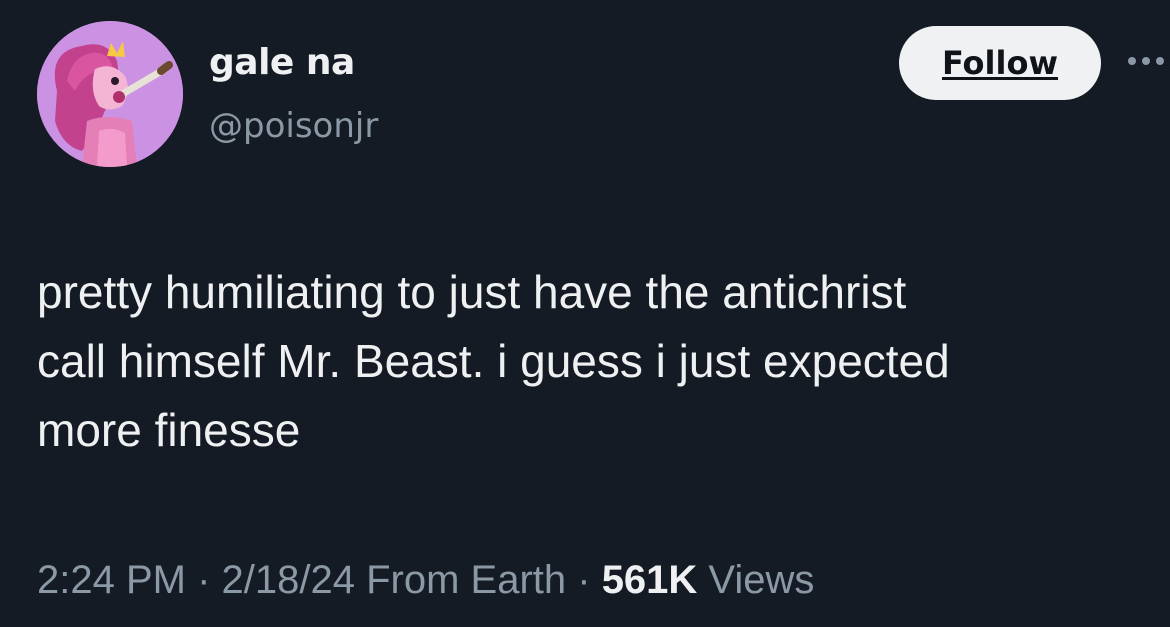  I want to click on display-name: gale na, so click(282, 62).